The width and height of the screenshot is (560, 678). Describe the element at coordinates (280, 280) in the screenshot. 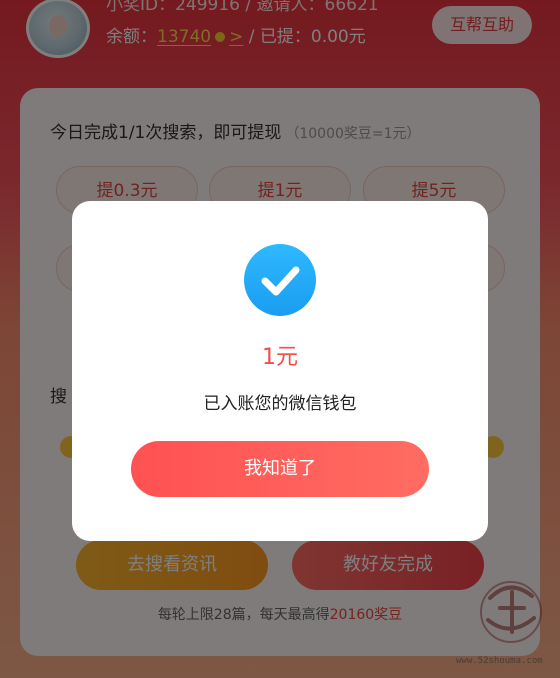

I see `success-check-icon` at that location.